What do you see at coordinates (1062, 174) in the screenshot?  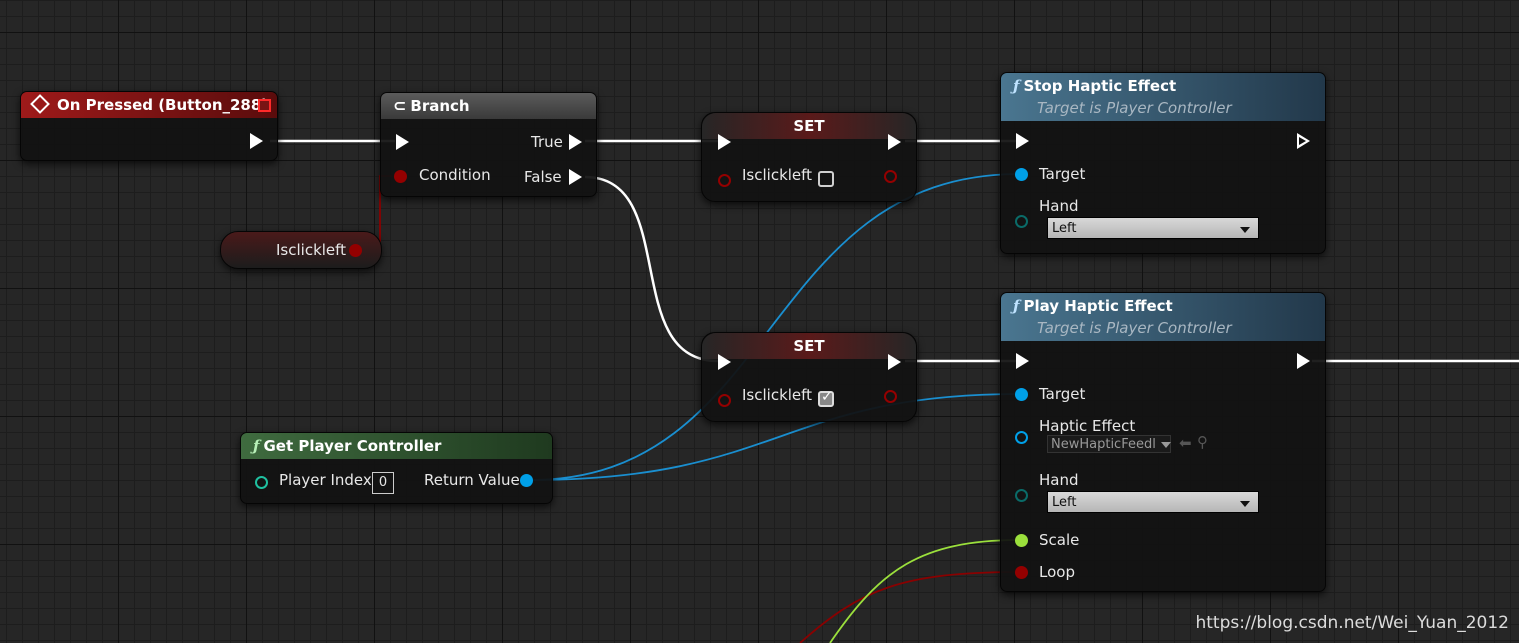 I see `stop-haptic-target-label: Target` at bounding box center [1062, 174].